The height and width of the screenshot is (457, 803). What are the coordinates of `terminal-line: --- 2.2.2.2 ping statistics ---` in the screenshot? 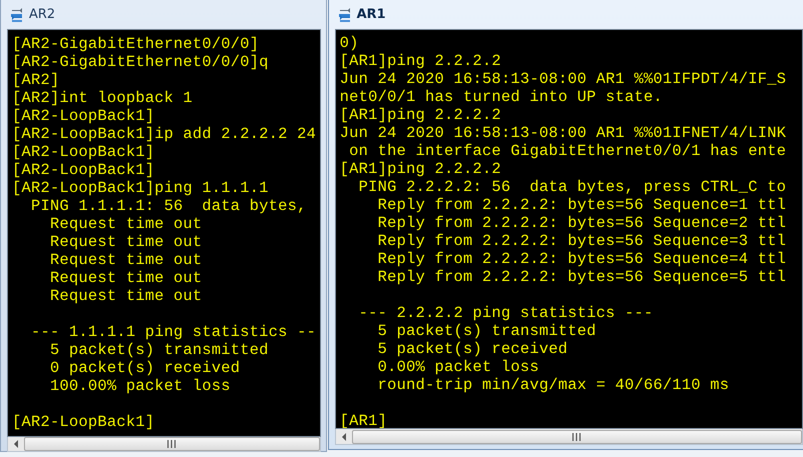 It's located at (506, 313).